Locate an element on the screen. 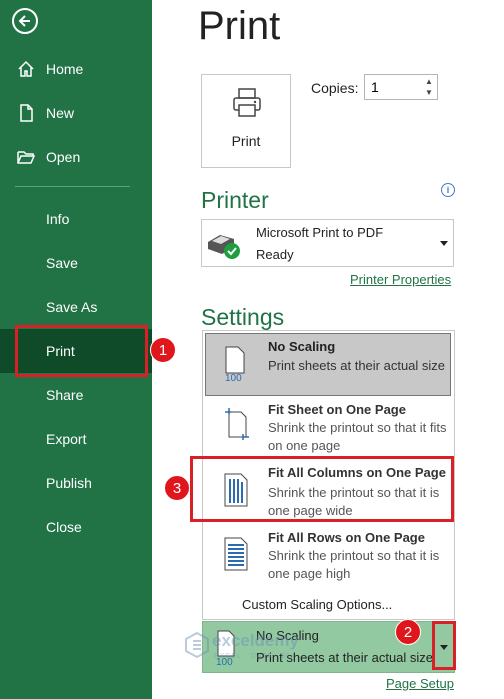 The image size is (504, 699). sidebar-item-close: Close is located at coordinates (76, 527).